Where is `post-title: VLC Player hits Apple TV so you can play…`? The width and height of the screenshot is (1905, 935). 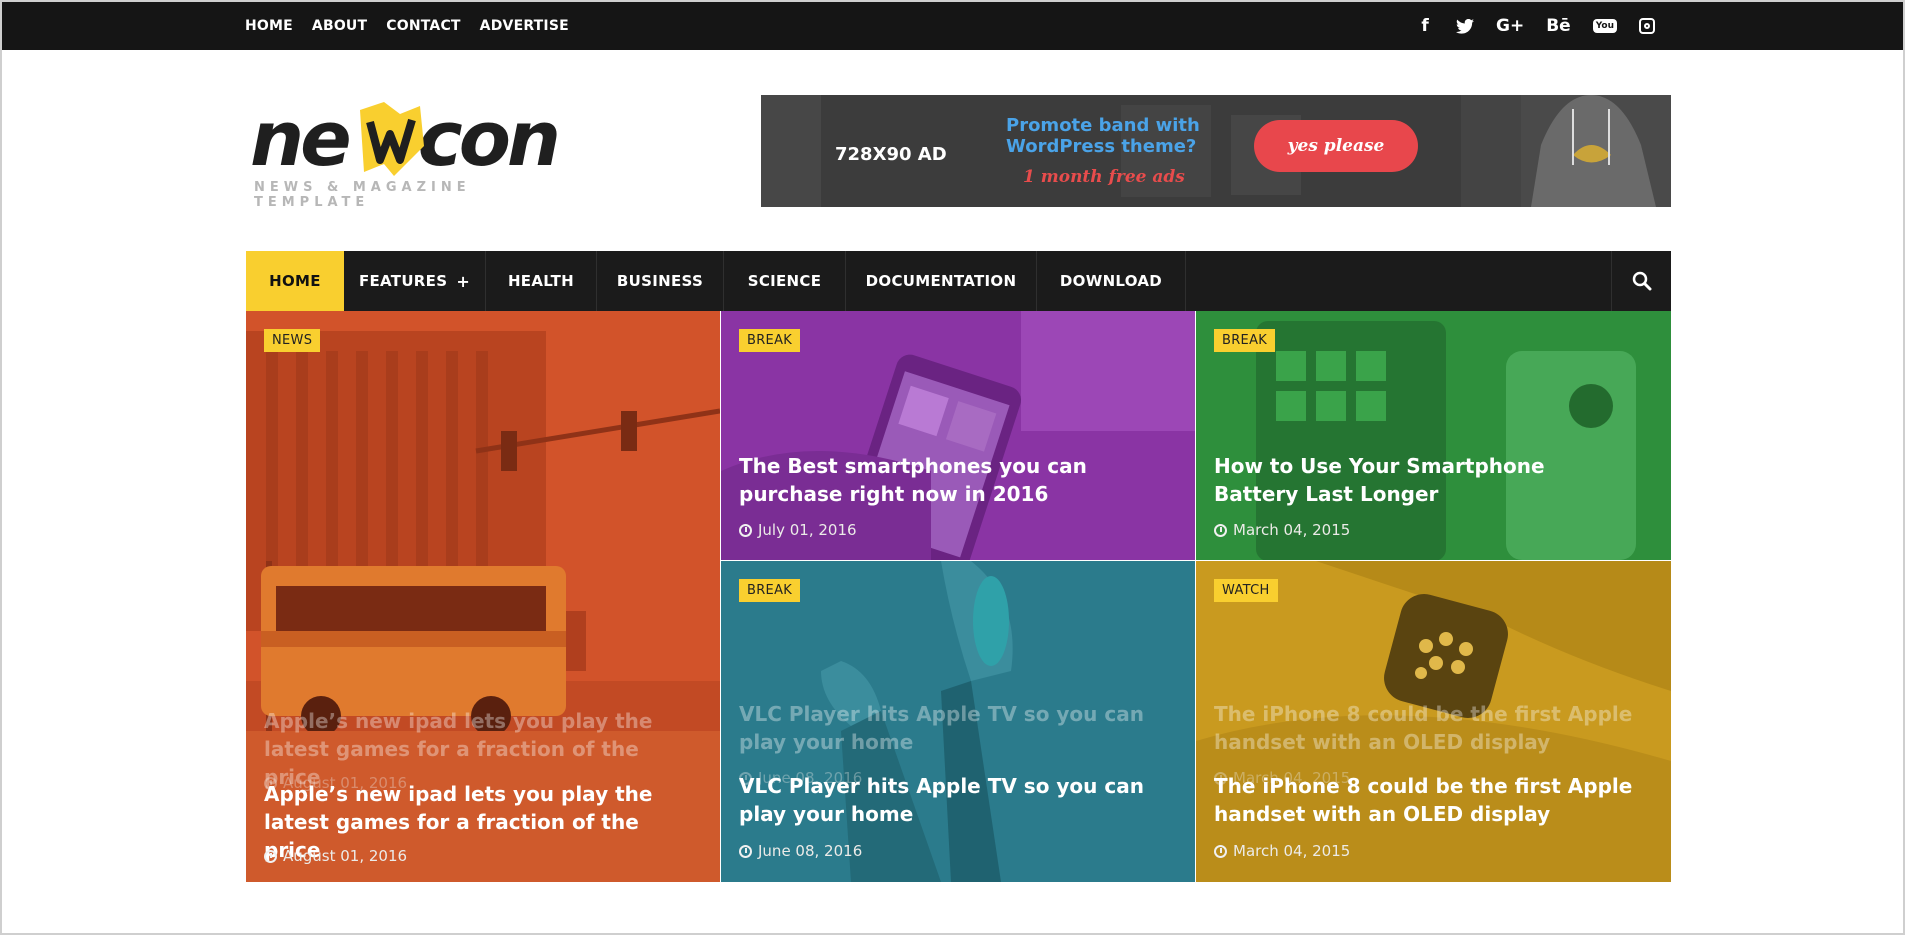 post-title: VLC Player hits Apple TV so you can play… is located at coordinates (949, 800).